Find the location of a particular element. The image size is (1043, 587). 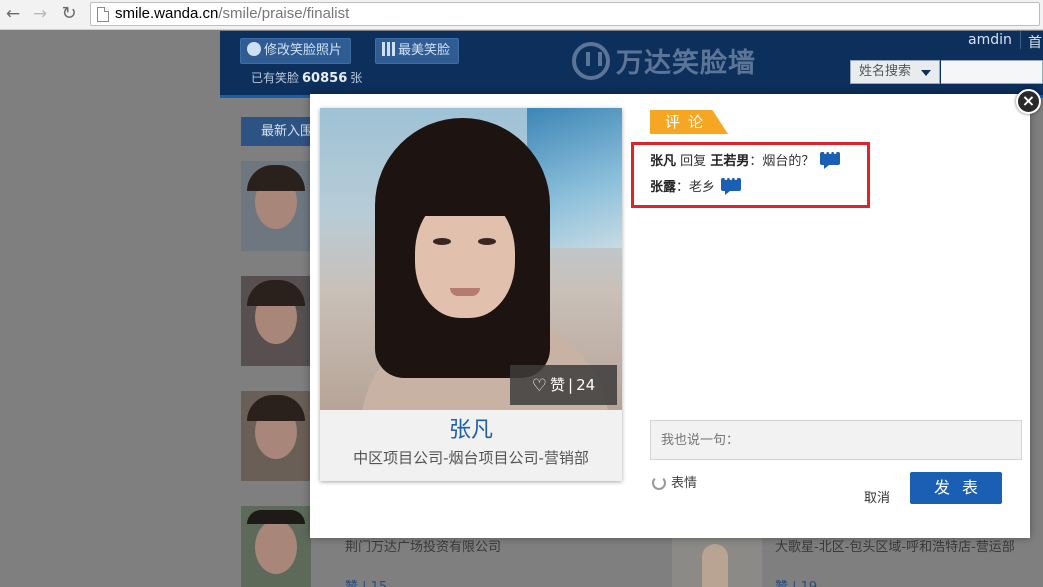

comment-input is located at coordinates (836, 440).